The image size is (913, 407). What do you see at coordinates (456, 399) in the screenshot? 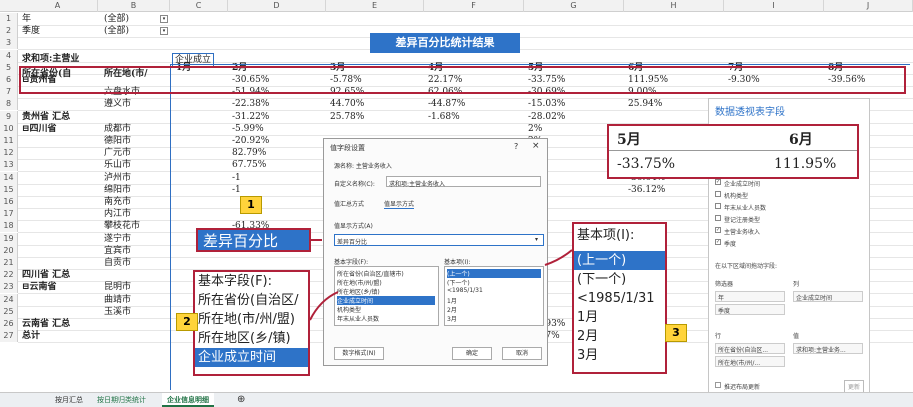
I see `sheet-tab-bar: 按月汇总 按日期归类统计 企业信息明细 ⊕` at bounding box center [456, 399].